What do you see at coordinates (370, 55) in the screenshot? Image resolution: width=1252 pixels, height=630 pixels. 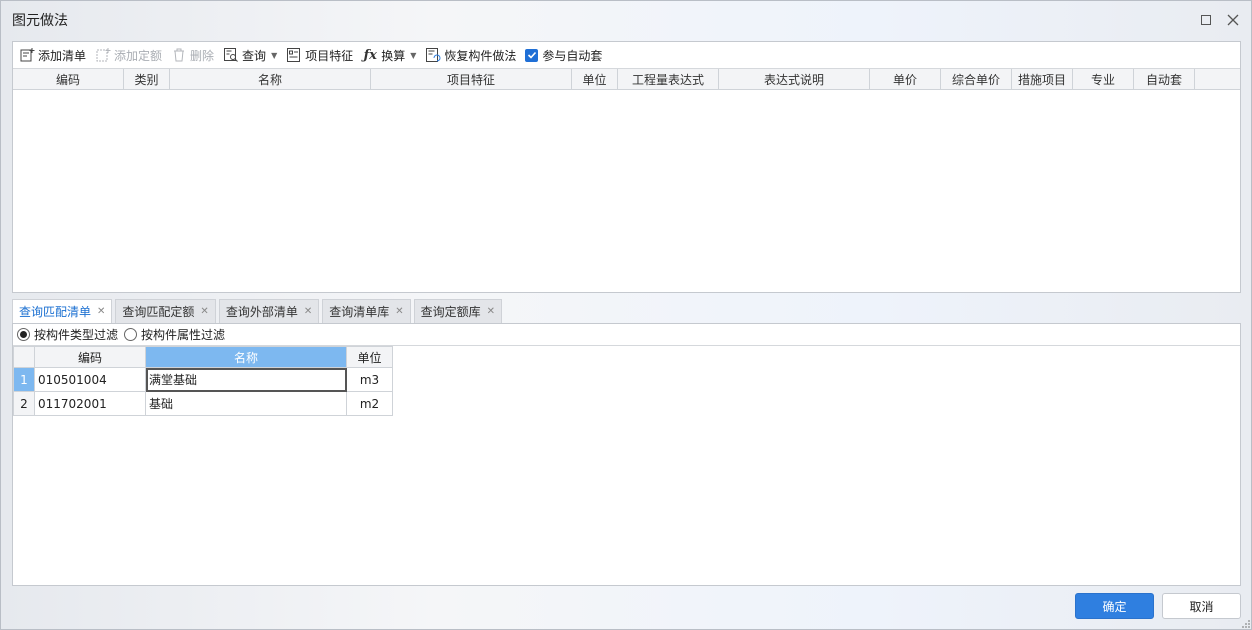 I see `function-icon: ƒx` at bounding box center [370, 55].